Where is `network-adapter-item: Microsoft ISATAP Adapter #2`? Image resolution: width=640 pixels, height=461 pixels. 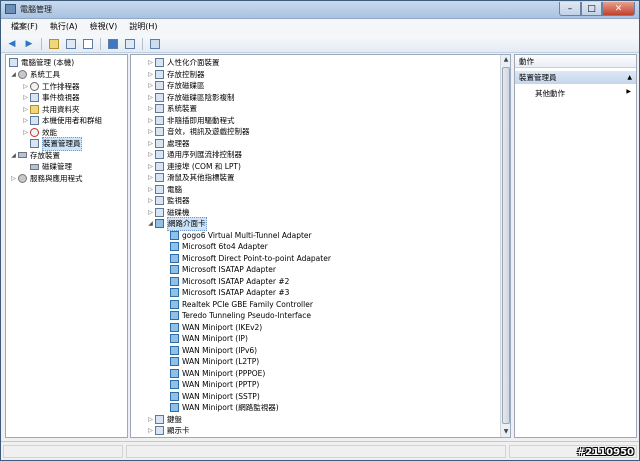 network-adapter-item: Microsoft ISATAP Adapter #2 is located at coordinates (229, 282).